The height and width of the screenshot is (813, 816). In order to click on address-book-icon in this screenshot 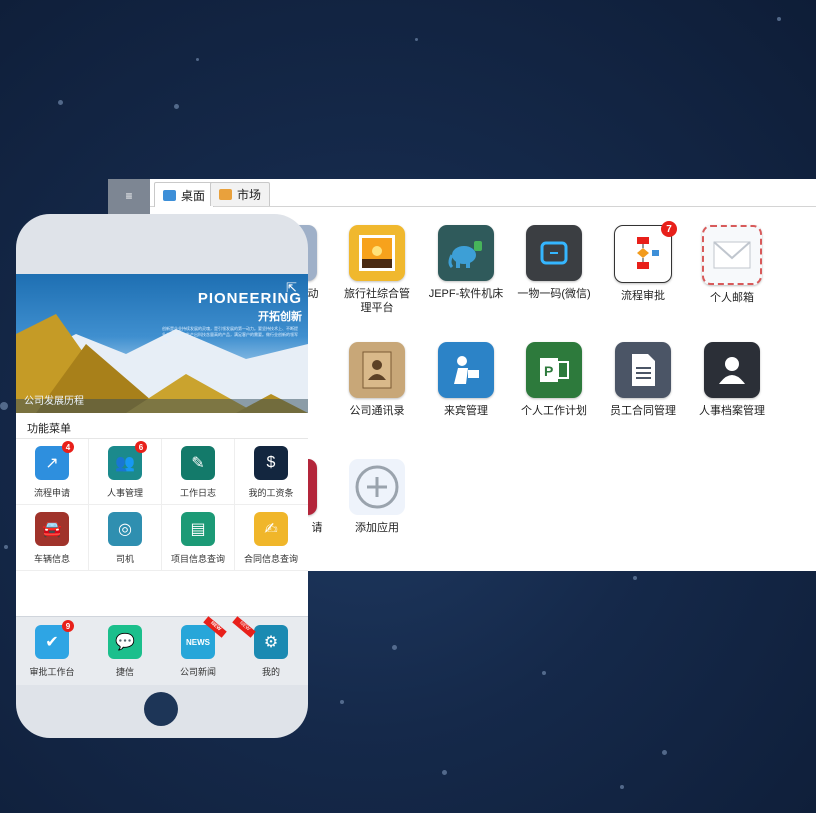, I will do `click(377, 370)`.